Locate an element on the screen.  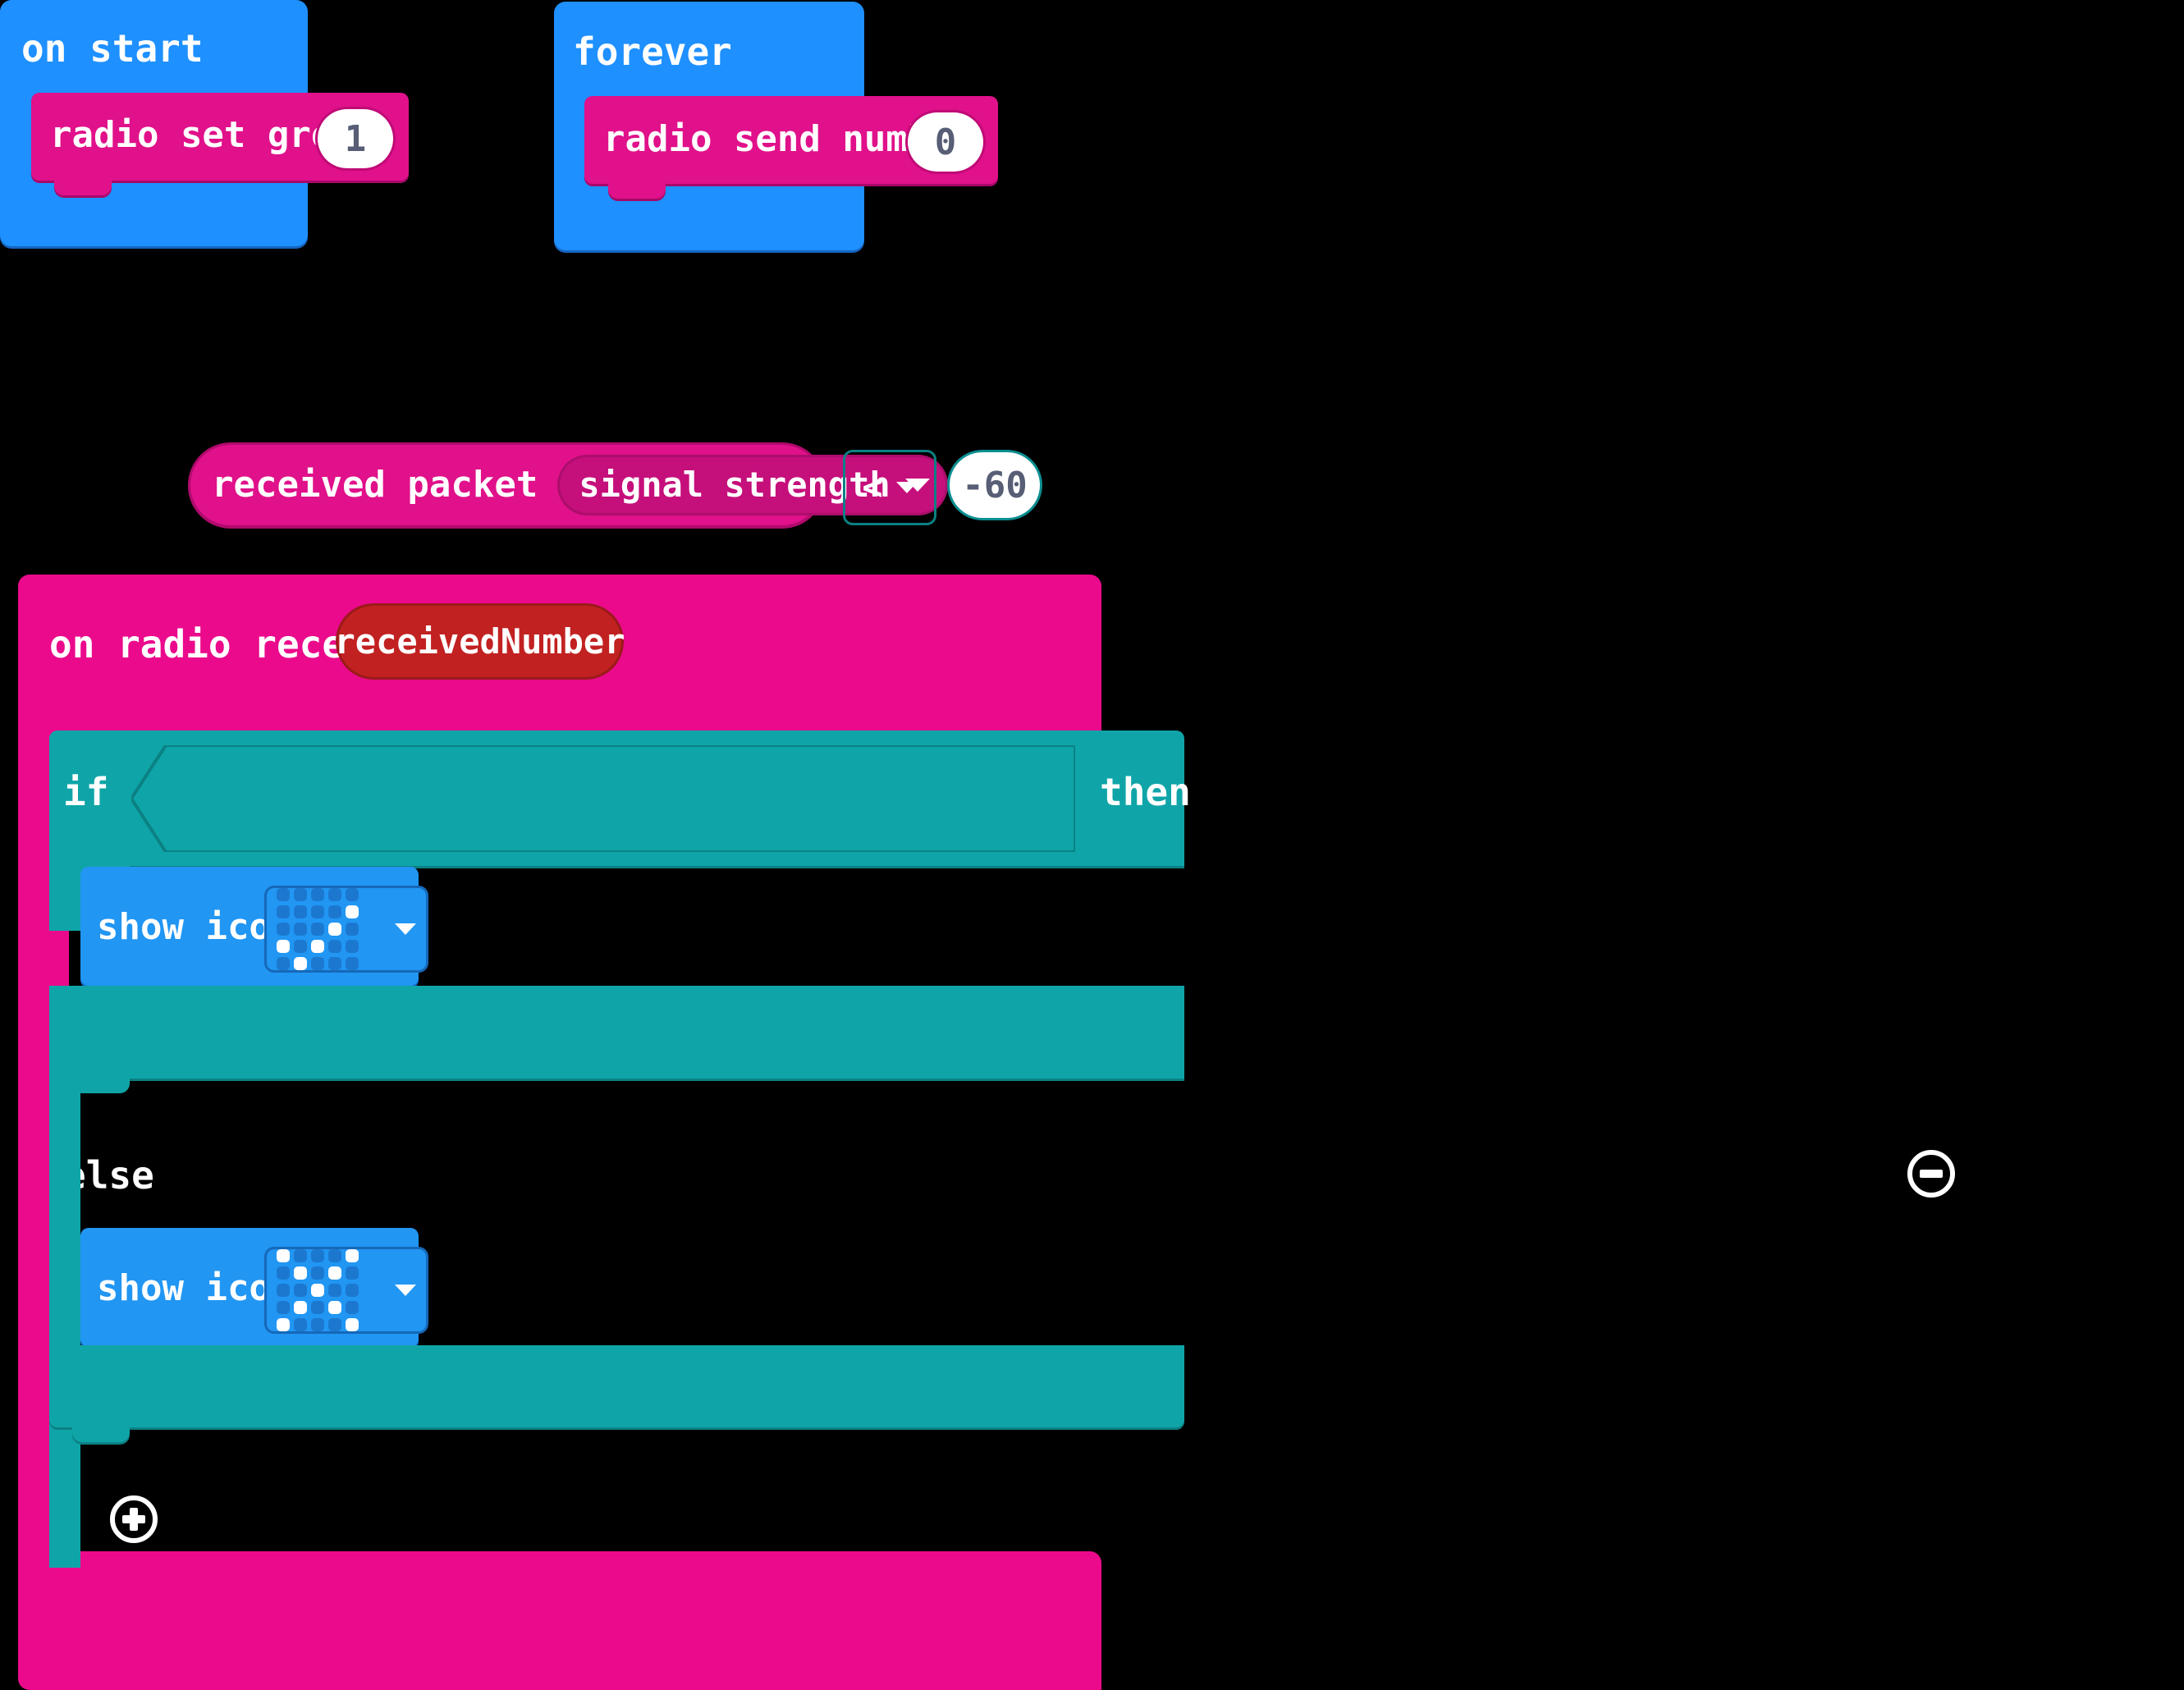
add-else-if-button is located at coordinates (134, 1519).